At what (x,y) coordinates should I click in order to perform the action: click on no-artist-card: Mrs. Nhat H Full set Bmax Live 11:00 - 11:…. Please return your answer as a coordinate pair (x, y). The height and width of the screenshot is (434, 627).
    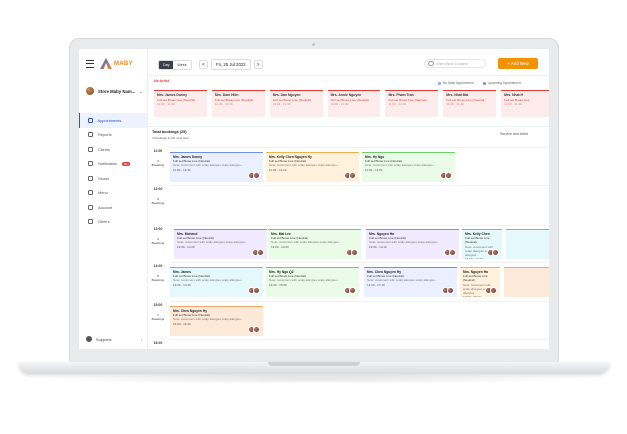
    Looking at the image, I should click on (525, 103).